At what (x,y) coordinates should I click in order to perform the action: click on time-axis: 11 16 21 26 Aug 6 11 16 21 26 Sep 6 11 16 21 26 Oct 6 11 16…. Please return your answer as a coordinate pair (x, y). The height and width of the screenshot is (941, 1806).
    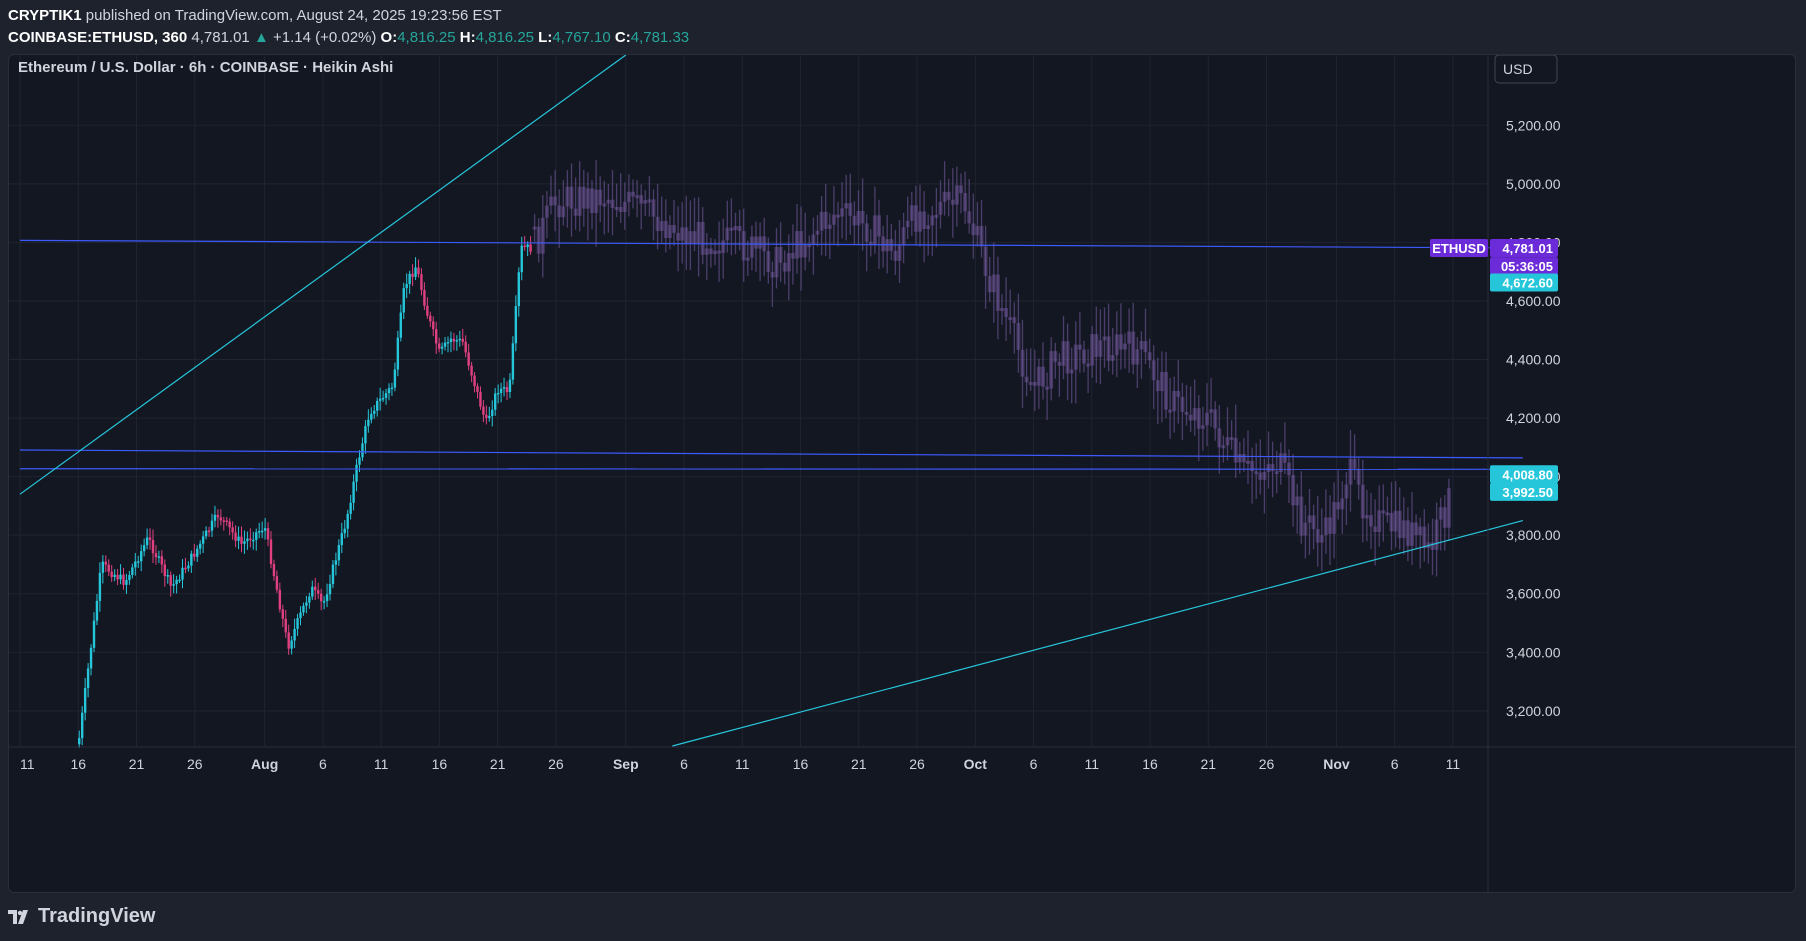
    Looking at the image, I should click on (740, 764).